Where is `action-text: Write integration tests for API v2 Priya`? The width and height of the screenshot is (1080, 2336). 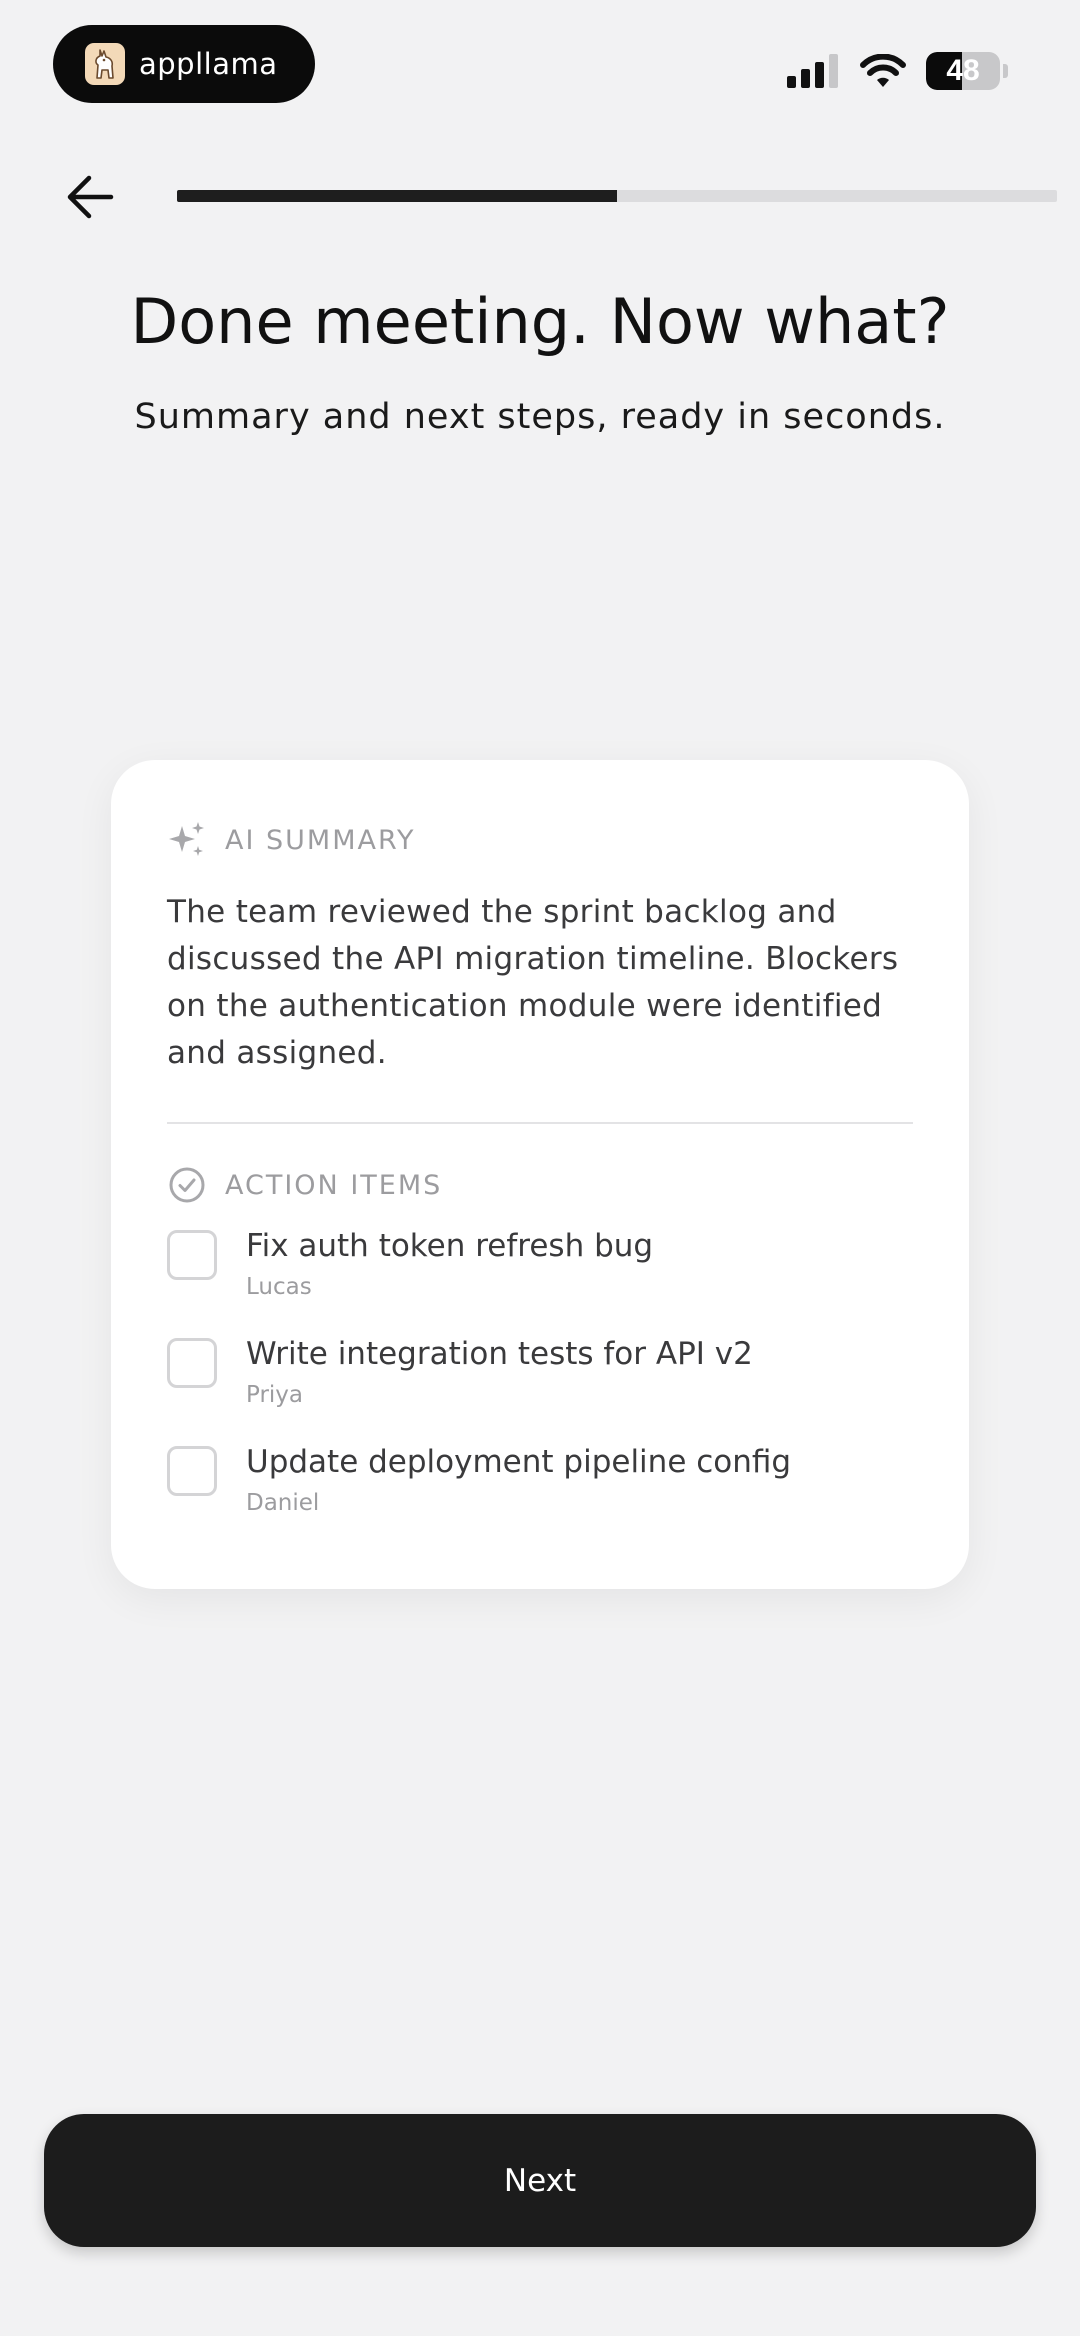 action-text: Write integration tests for API v2 Priya is located at coordinates (499, 1371).